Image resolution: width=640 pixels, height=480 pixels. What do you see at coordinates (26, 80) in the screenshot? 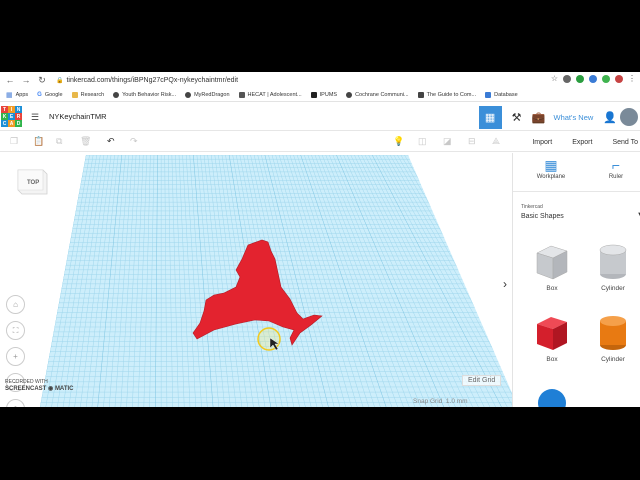
I see `forward-icon: →` at bounding box center [26, 80].